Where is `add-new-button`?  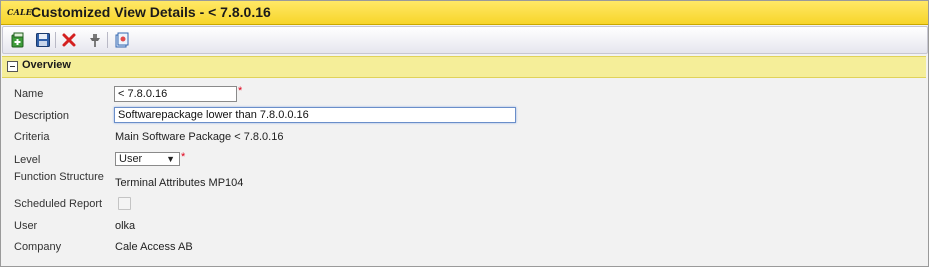 add-new-button is located at coordinates (18, 40).